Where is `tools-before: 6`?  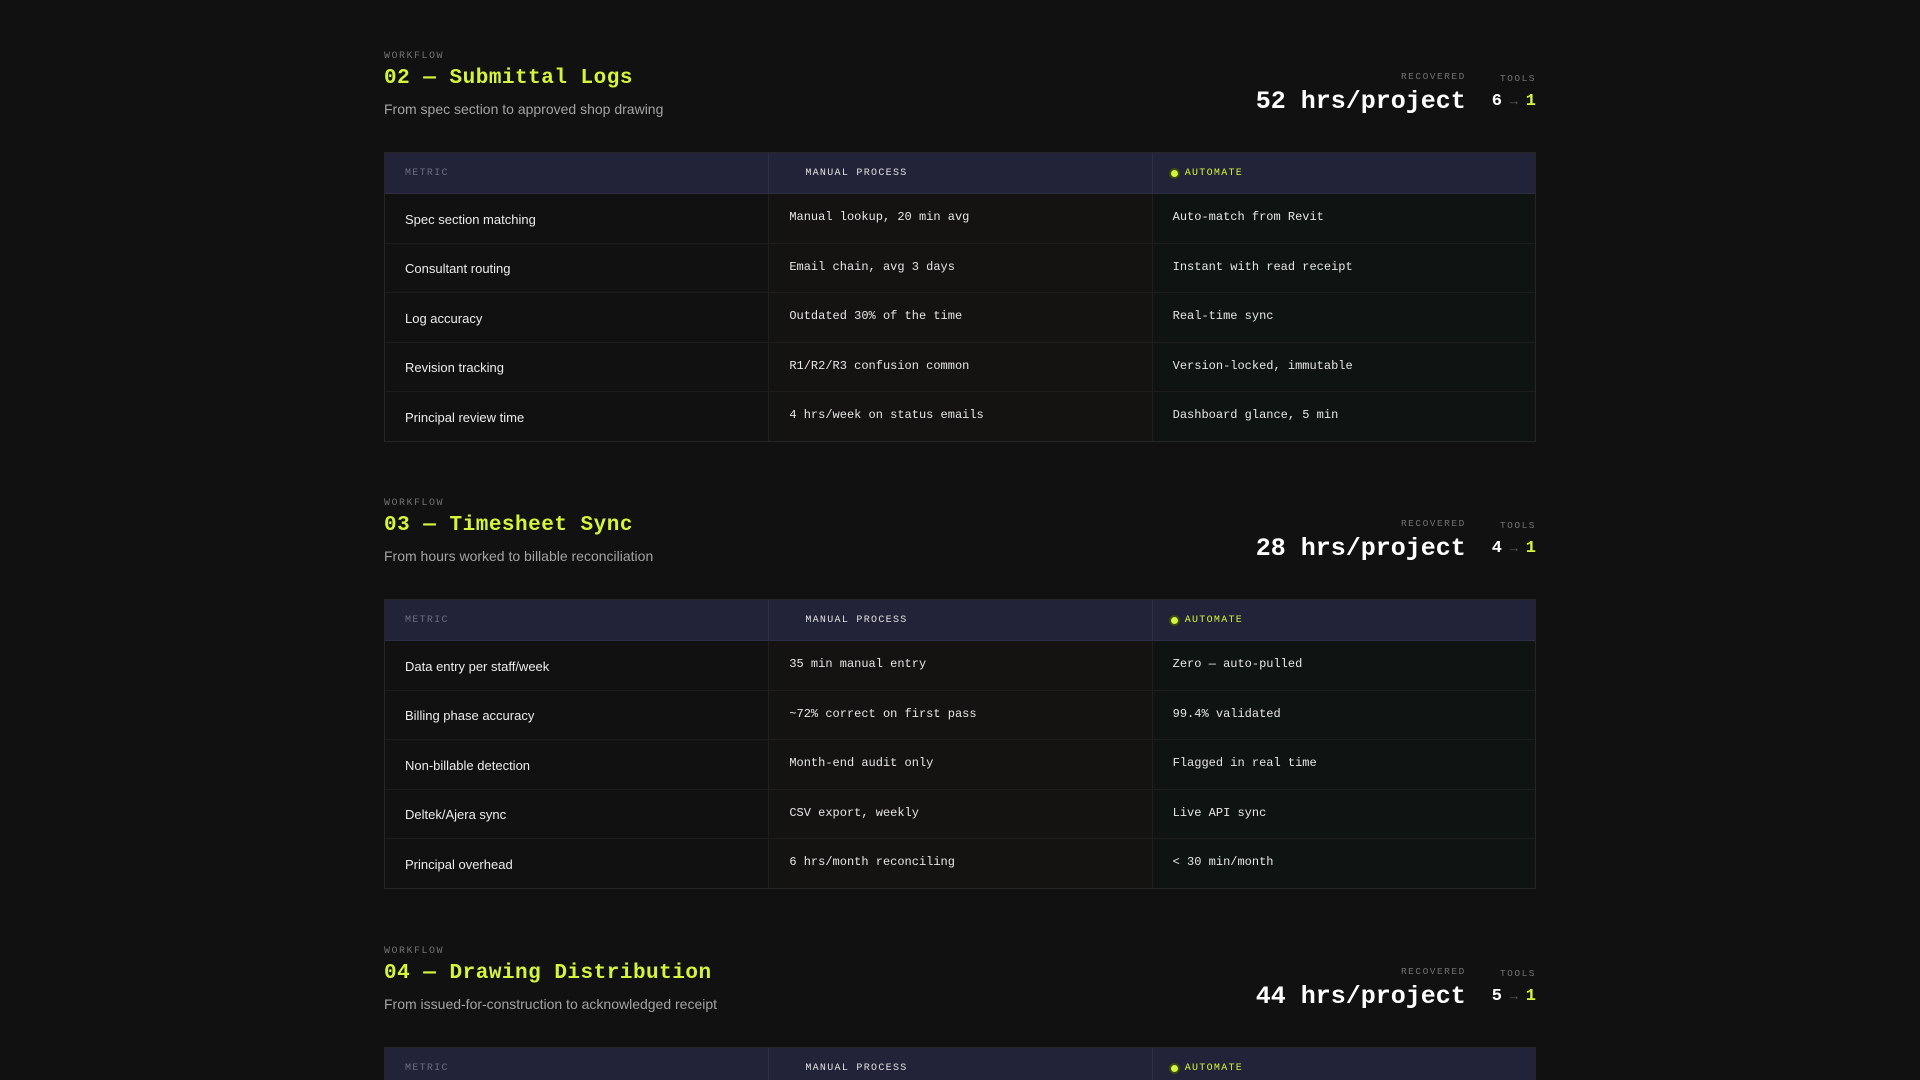 tools-before: 6 is located at coordinates (1496, 101).